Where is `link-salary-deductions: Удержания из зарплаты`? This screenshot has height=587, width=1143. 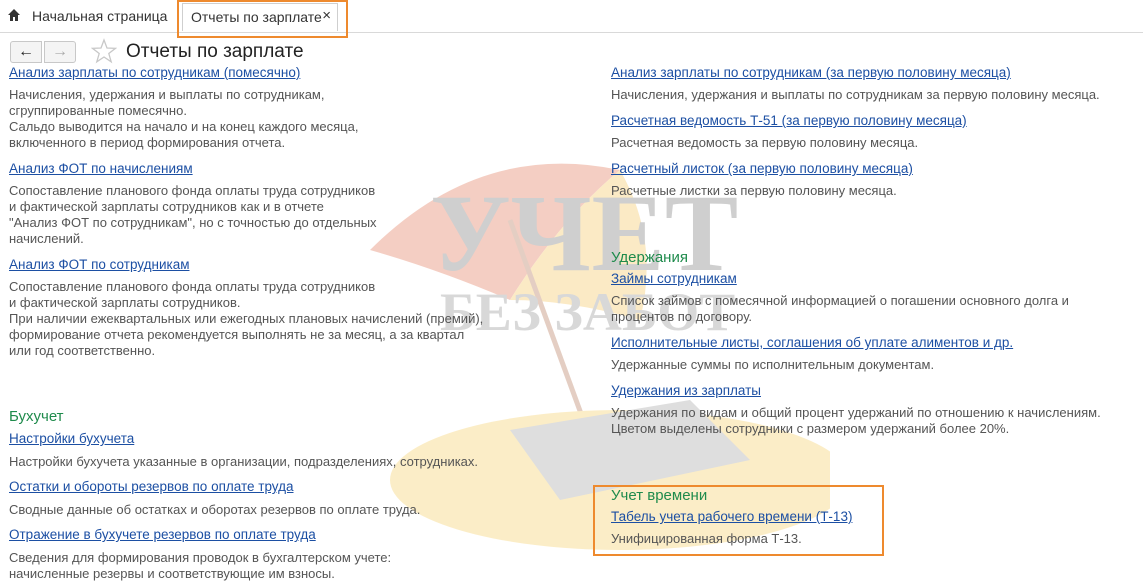
link-salary-deductions: Удержания из зарплаты is located at coordinates (686, 390).